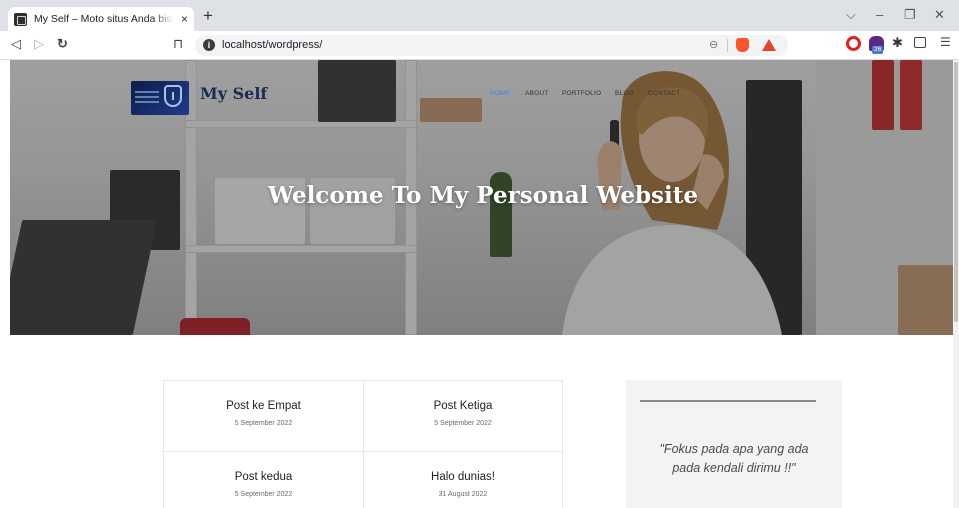 Image resolution: width=959 pixels, height=508 pixels. What do you see at coordinates (104, 19) in the screenshot?
I see `tab-title: My Self – Moto situs Anda bisa di` at bounding box center [104, 19].